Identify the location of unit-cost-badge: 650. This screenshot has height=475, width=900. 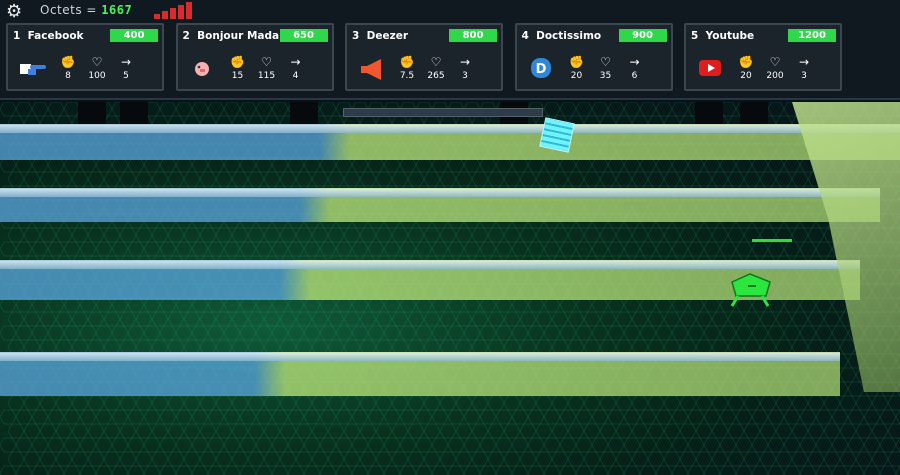
(303, 35).